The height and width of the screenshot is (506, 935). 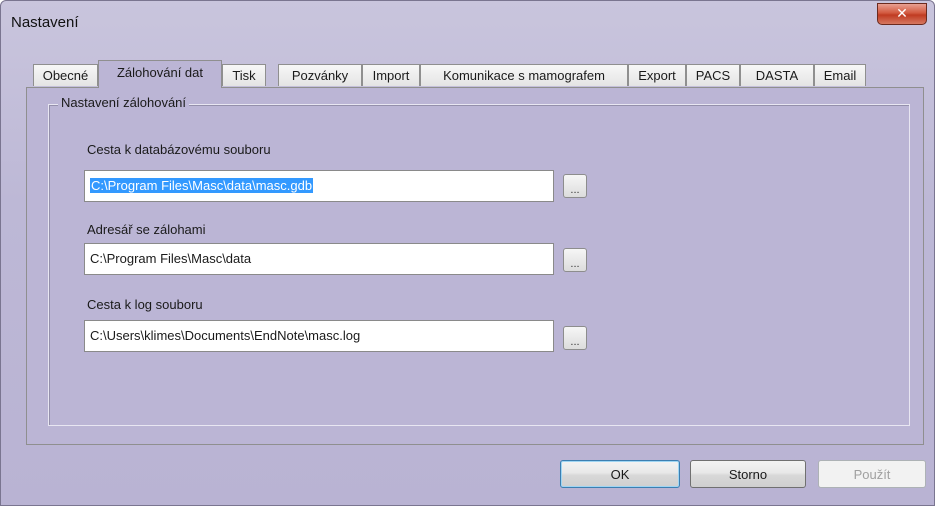 I want to click on window-title: Nastavení, so click(x=45, y=22).